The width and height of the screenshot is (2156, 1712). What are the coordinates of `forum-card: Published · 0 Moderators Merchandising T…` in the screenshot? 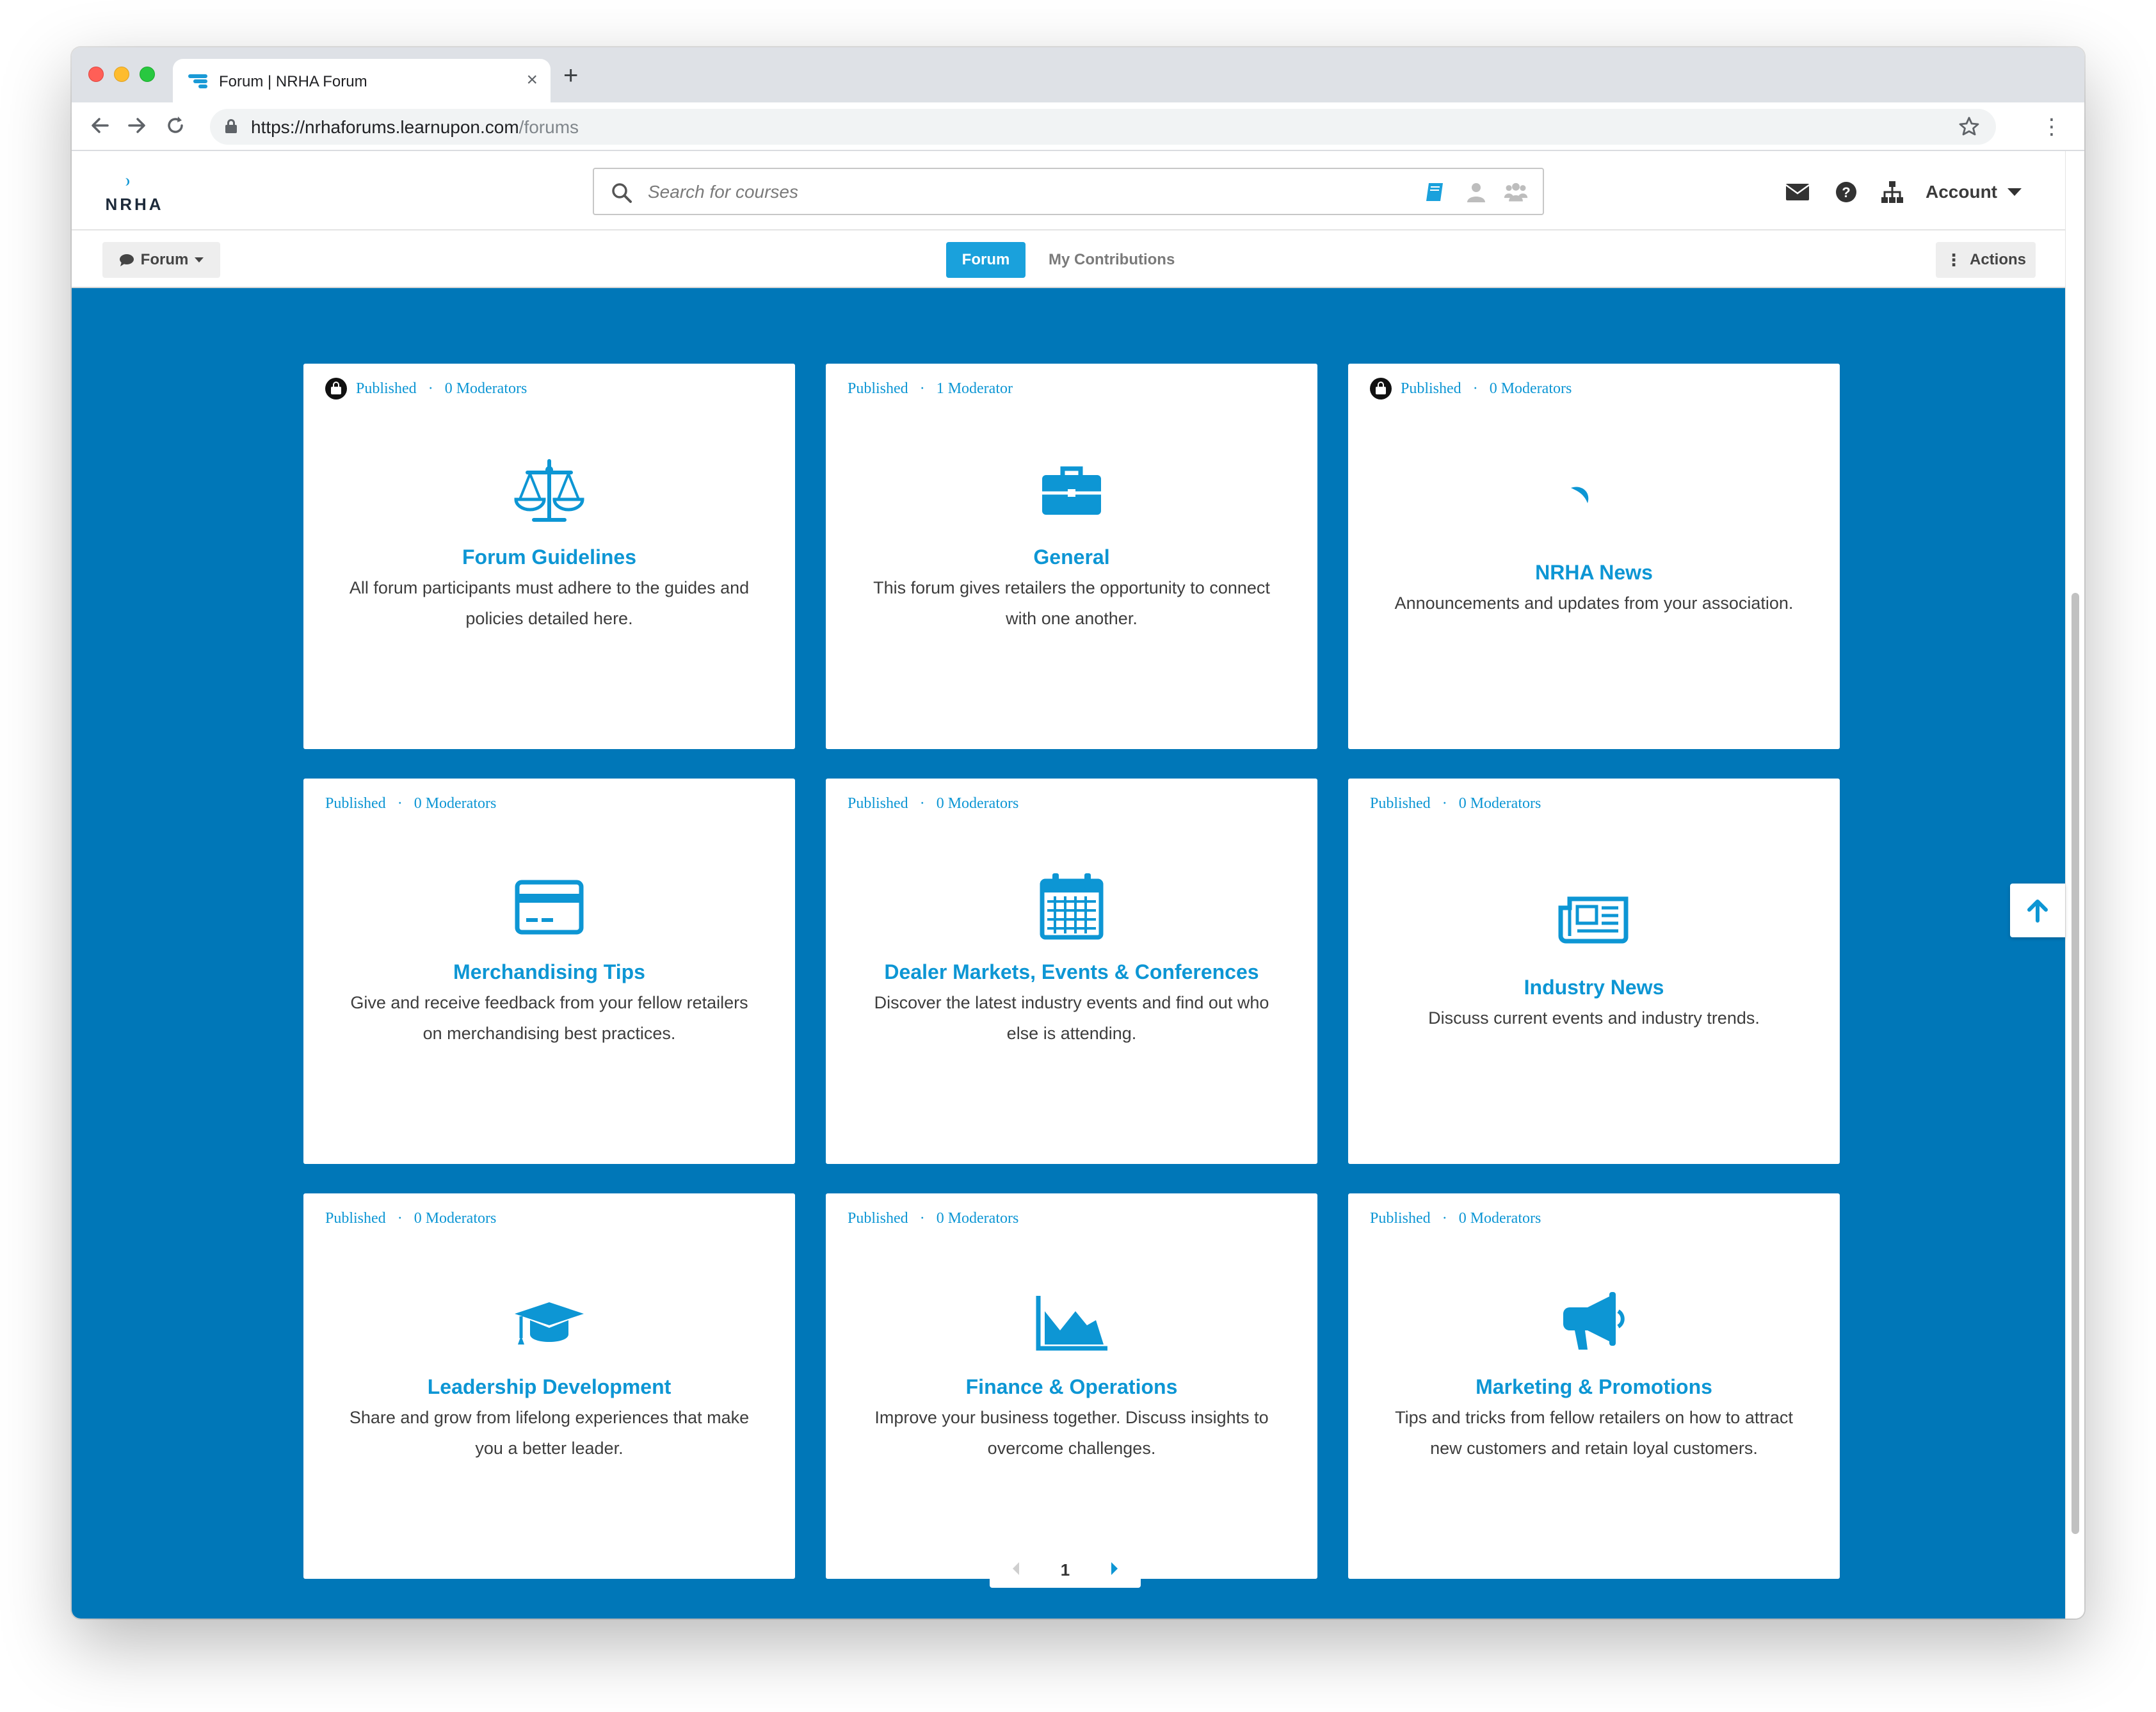 It's located at (549, 971).